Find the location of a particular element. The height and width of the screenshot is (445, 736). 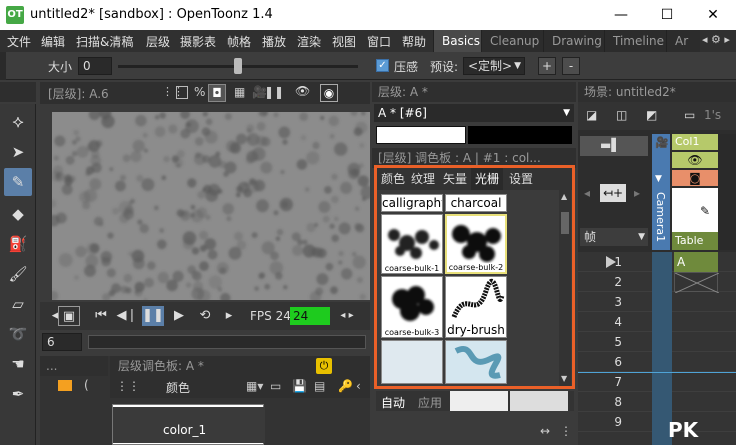

table-column: Table is located at coordinates (695, 241).